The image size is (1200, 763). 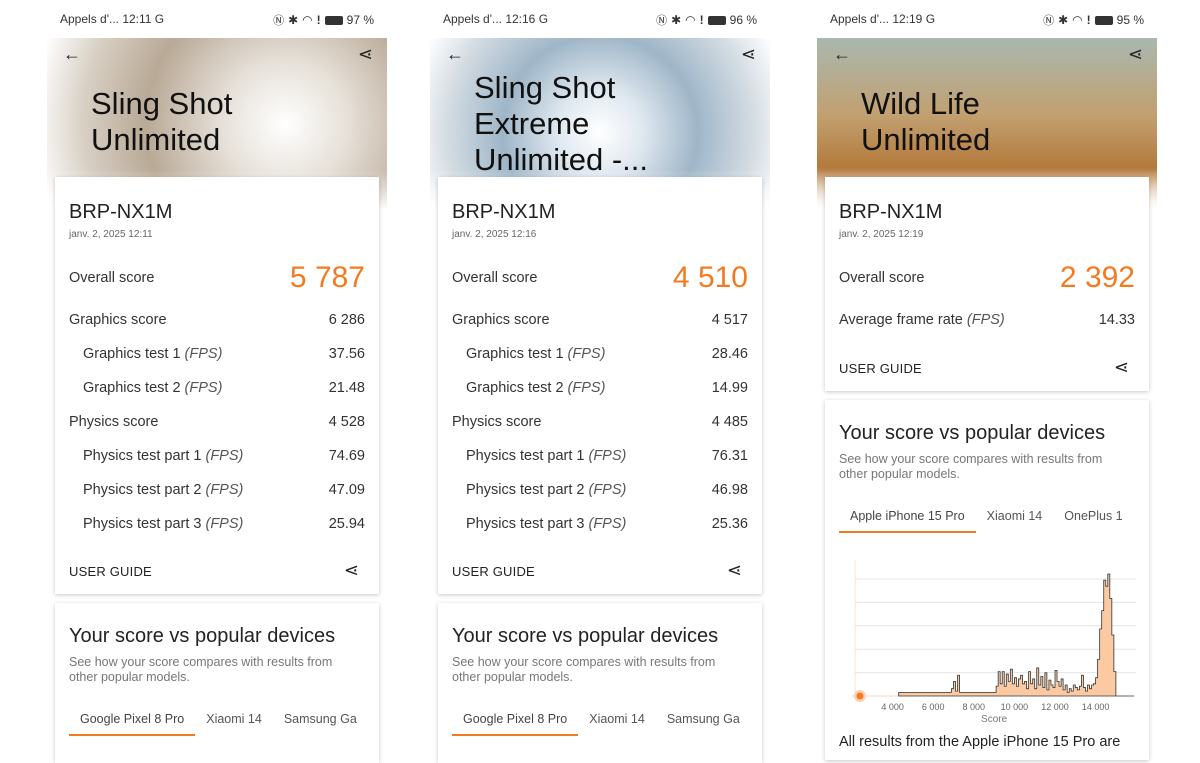 I want to click on wifi-icon: ◠, so click(x=690, y=20).